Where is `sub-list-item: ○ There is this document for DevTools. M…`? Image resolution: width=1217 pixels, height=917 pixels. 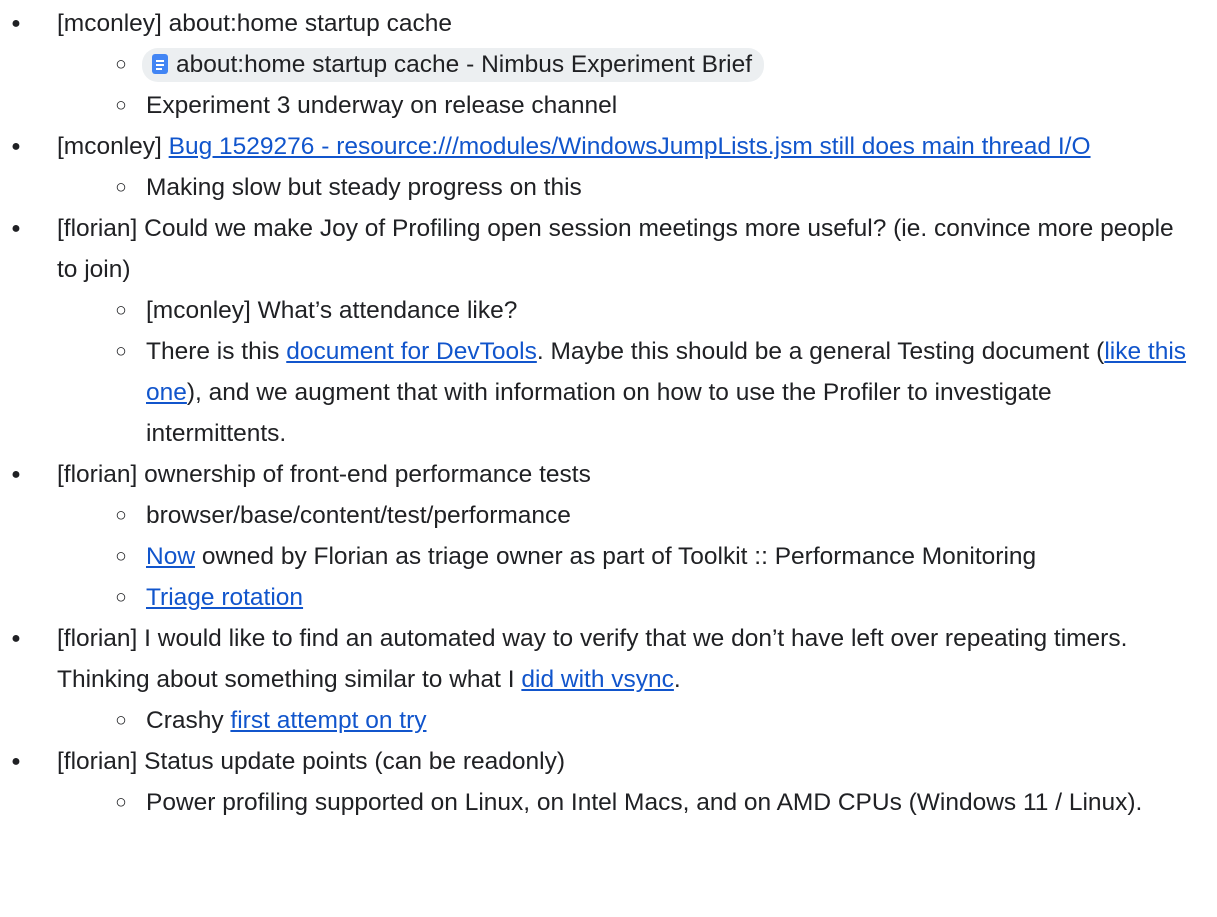
sub-list-item: ○ There is this document for DevTools. M… is located at coordinates (608, 392).